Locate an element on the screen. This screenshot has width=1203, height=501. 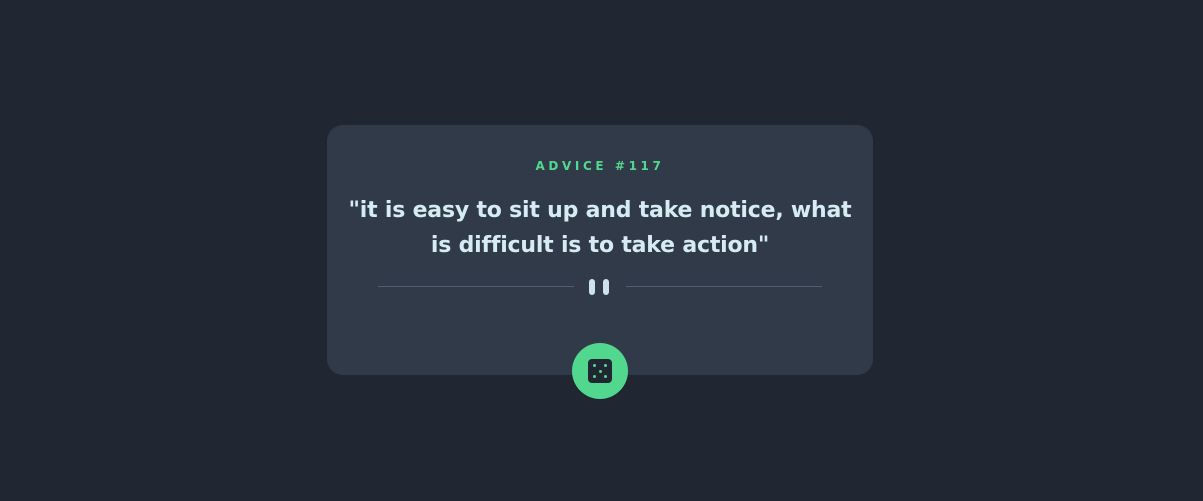
divider is located at coordinates (600, 287).